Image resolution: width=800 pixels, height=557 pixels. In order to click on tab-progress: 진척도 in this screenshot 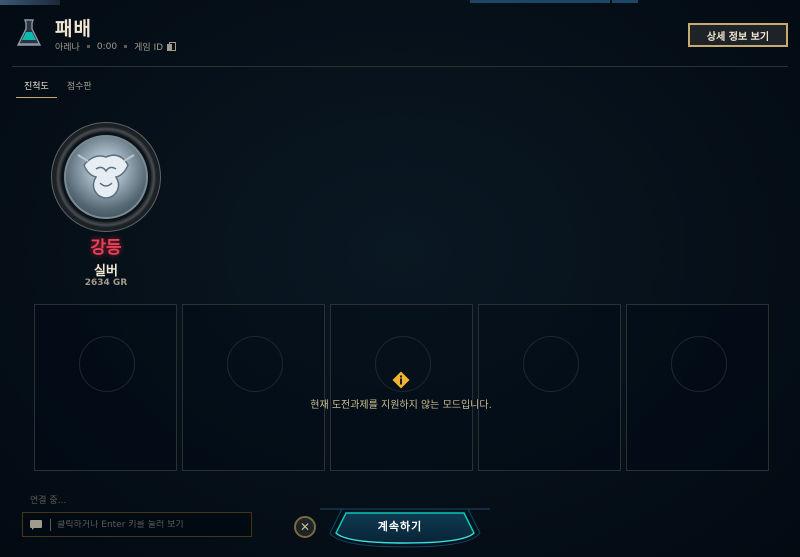, I will do `click(36, 87)`.